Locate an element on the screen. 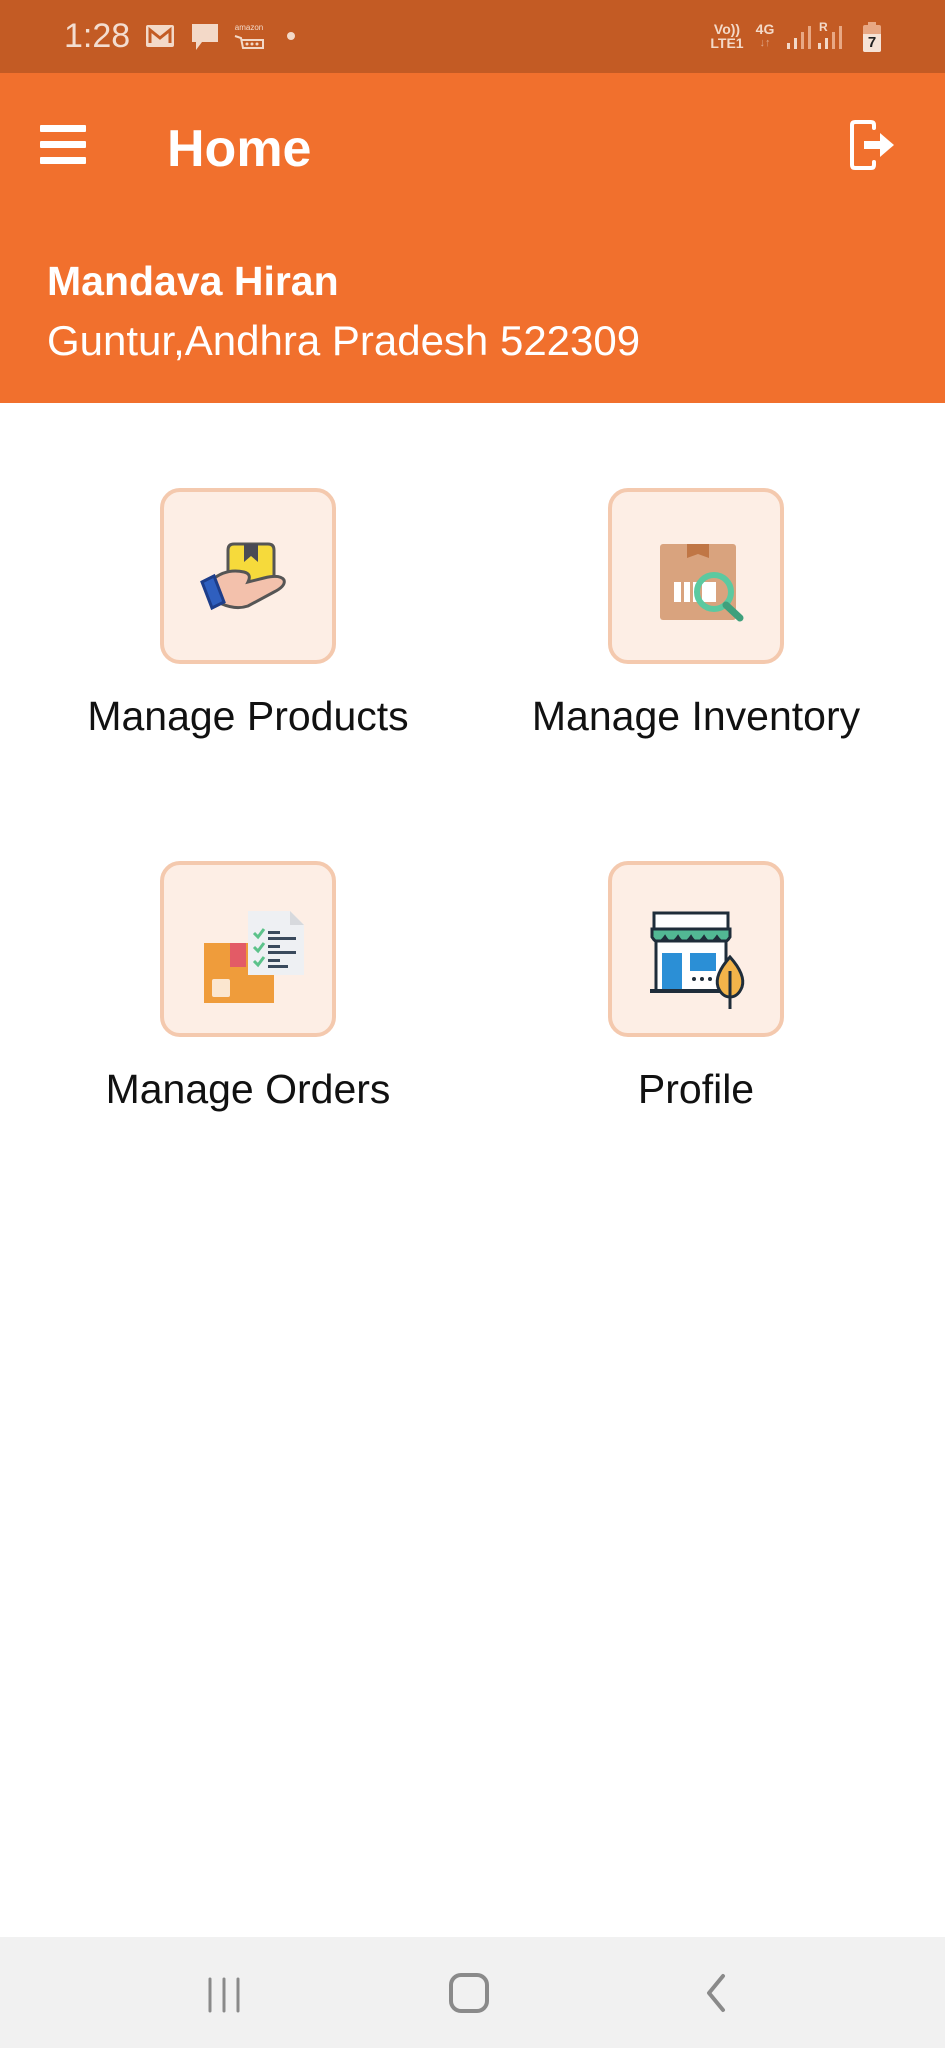 Image resolution: width=945 pixels, height=2048 pixels. lte-label: LTE1 is located at coordinates (727, 43).